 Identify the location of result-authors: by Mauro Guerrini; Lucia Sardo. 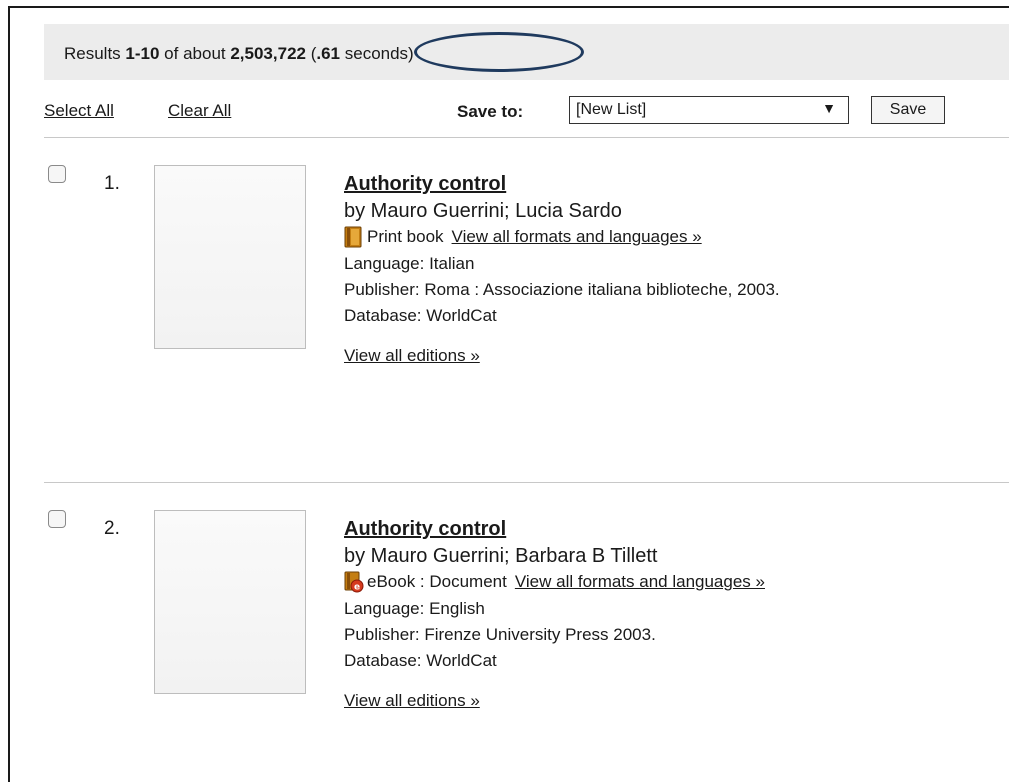
(483, 211).